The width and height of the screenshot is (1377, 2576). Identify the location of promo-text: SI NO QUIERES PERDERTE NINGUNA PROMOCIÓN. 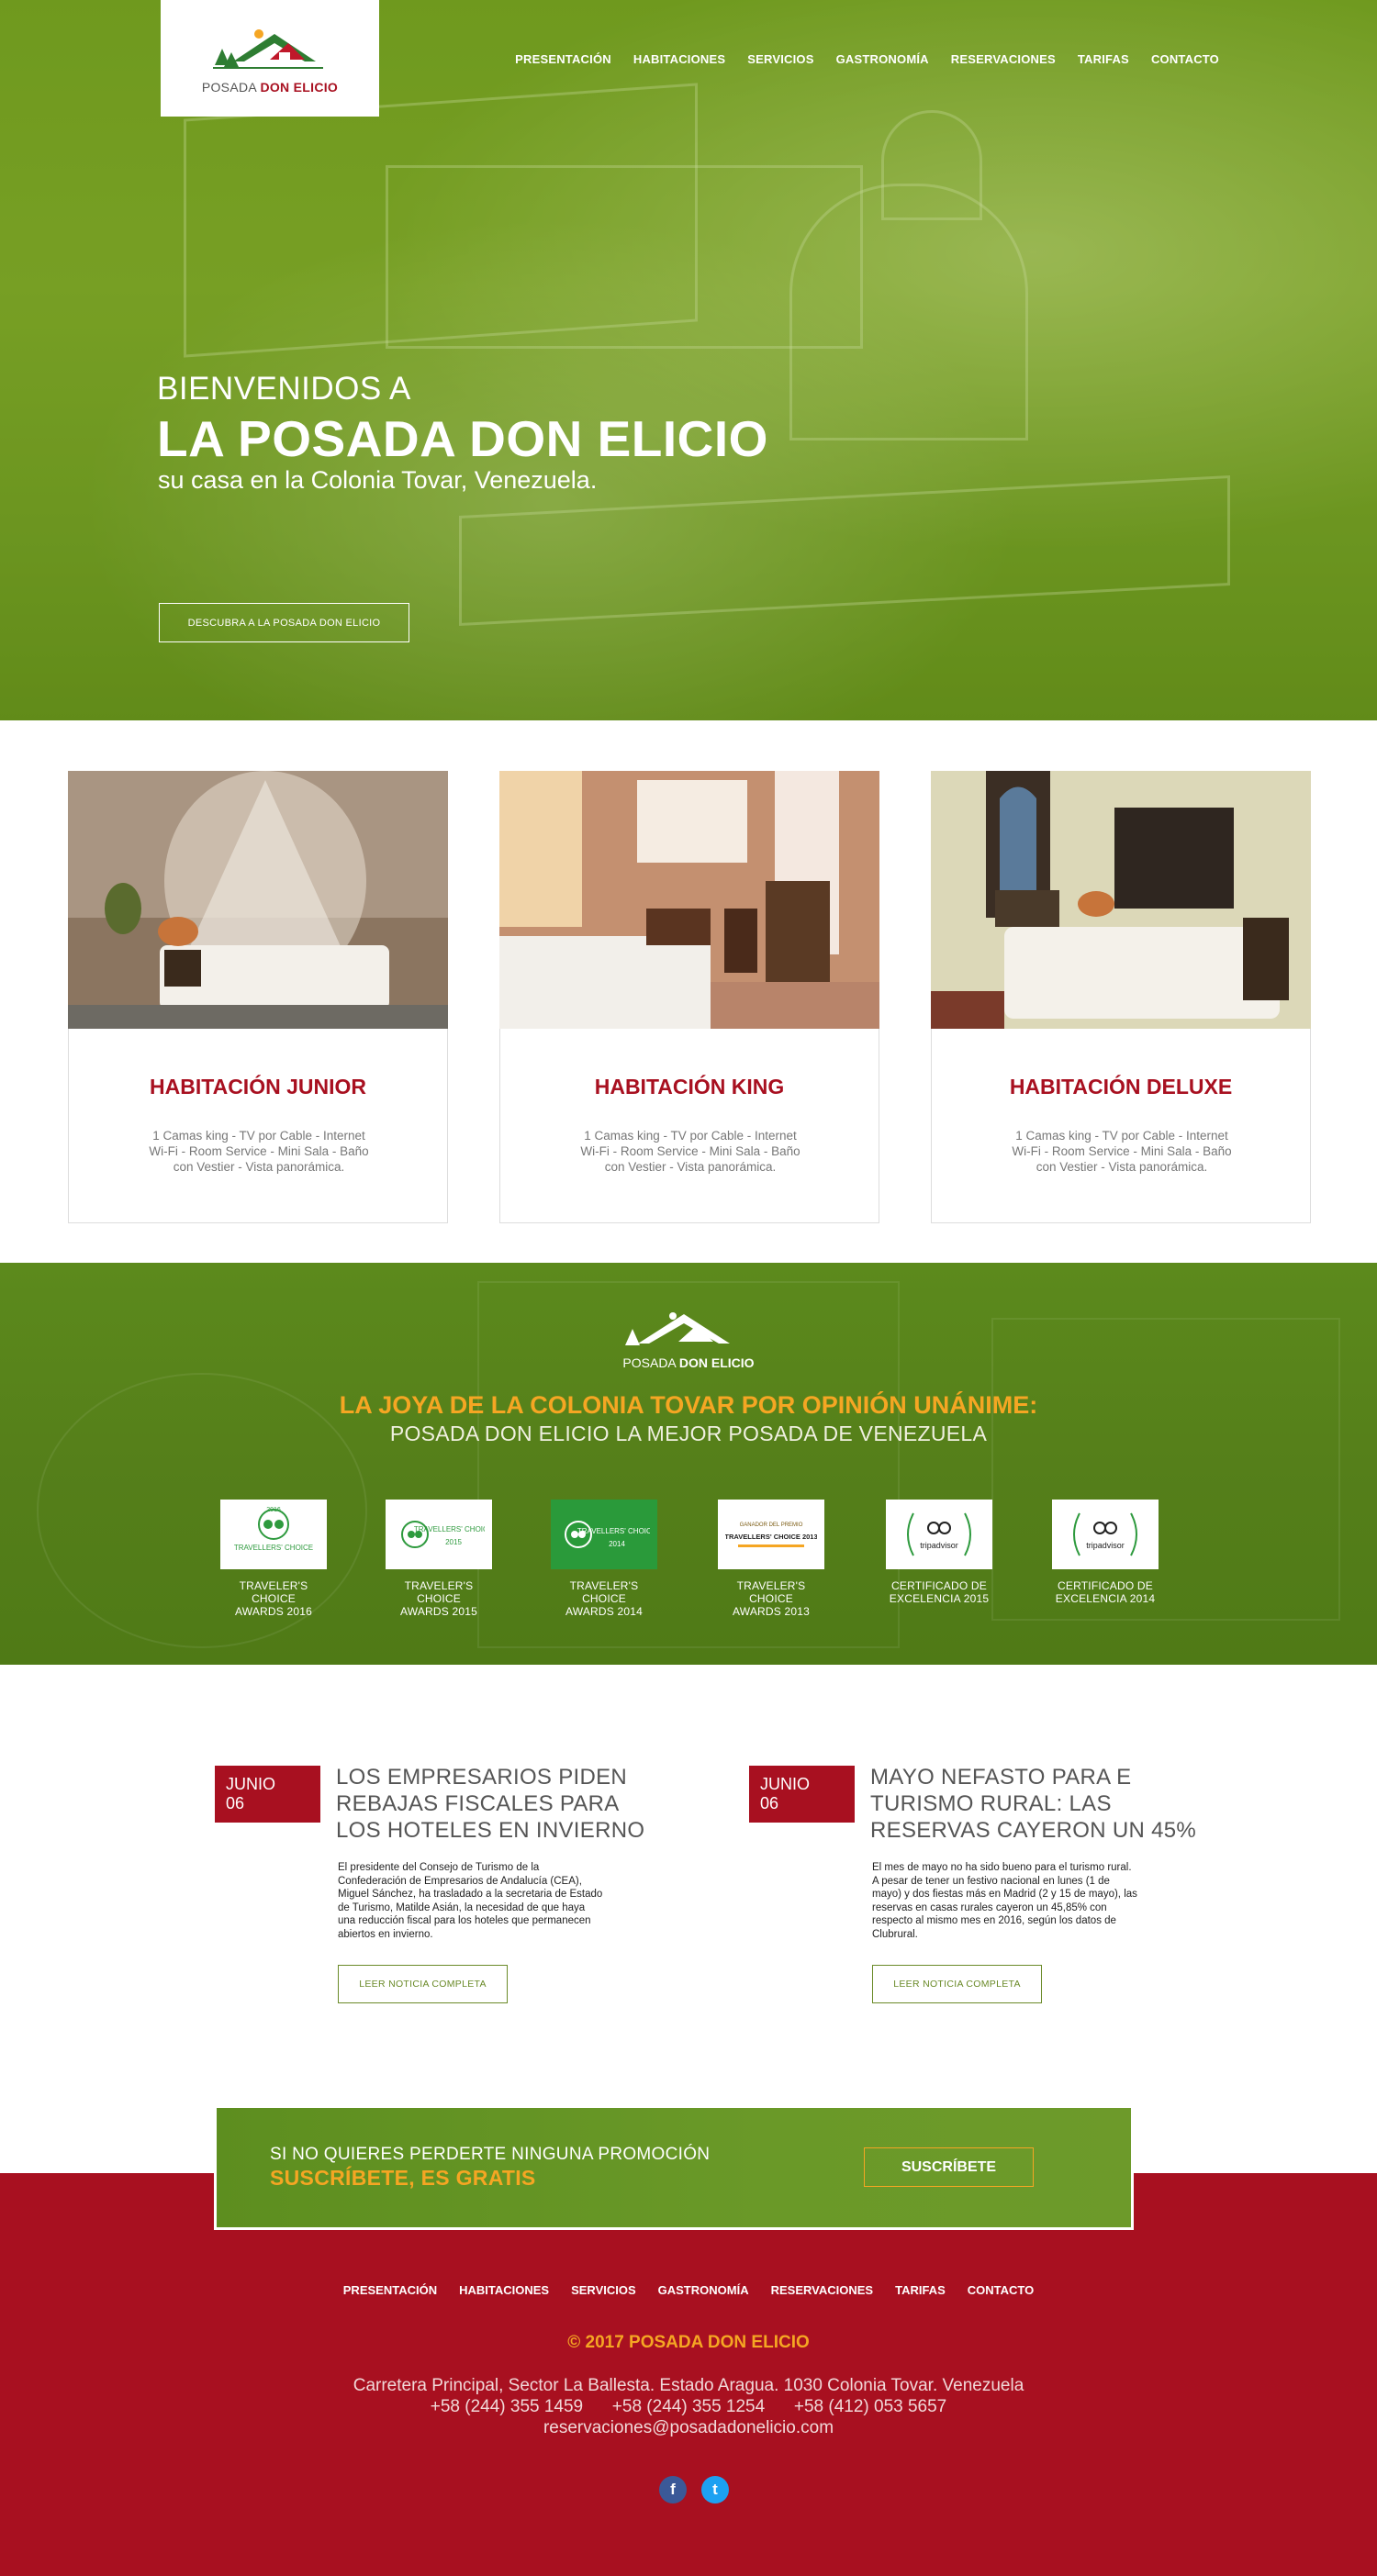
(490, 2154).